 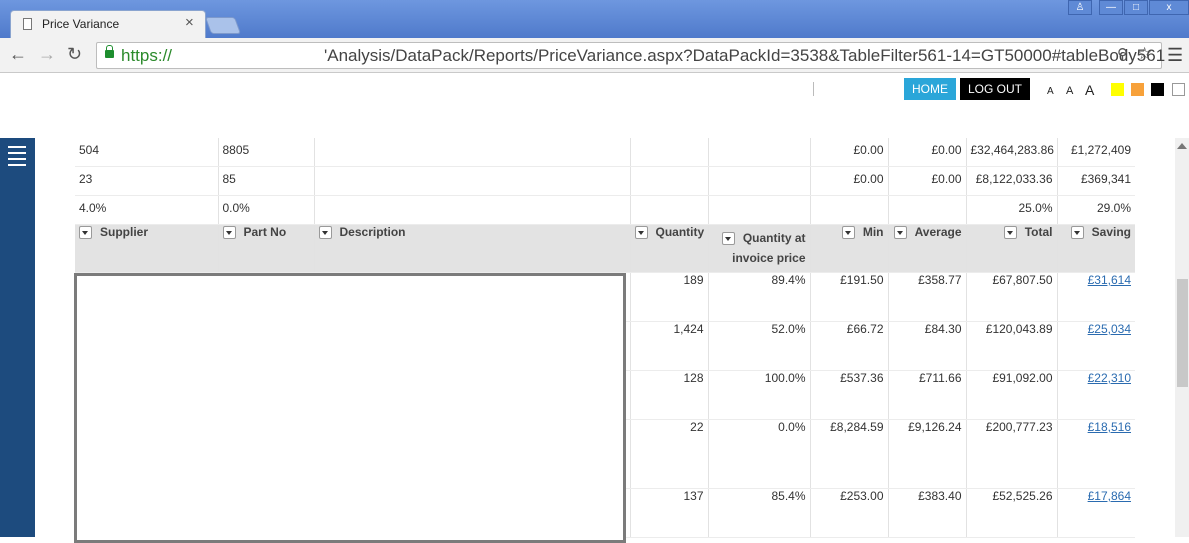 What do you see at coordinates (266, 181) in the screenshot?
I see `summary-cell: 85` at bounding box center [266, 181].